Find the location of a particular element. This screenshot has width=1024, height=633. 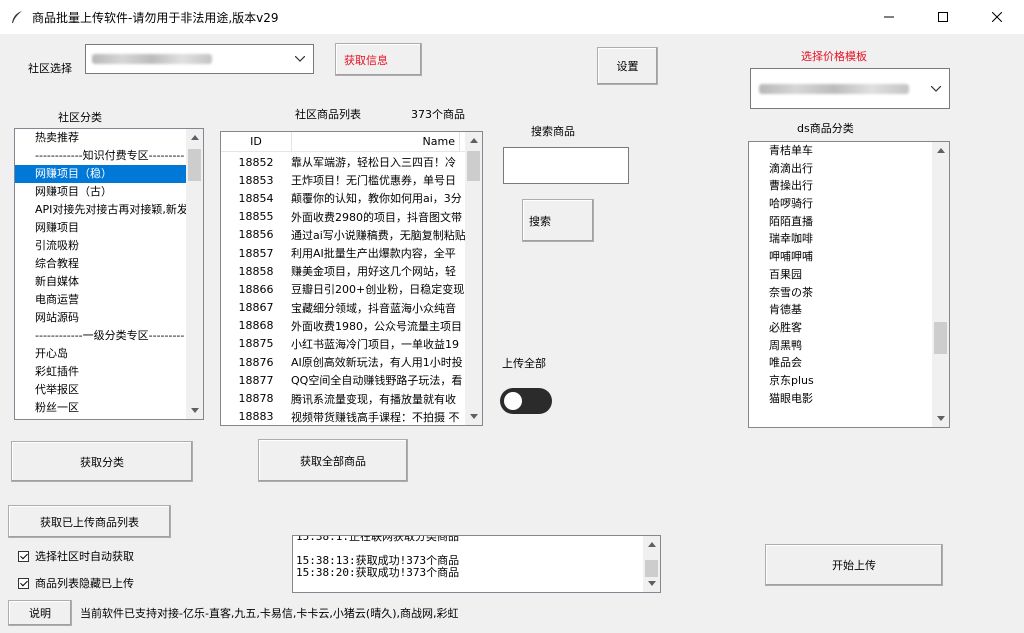

product-name-cell: 赚美金项目，用好这几个网站，轻 is located at coordinates (373, 272).